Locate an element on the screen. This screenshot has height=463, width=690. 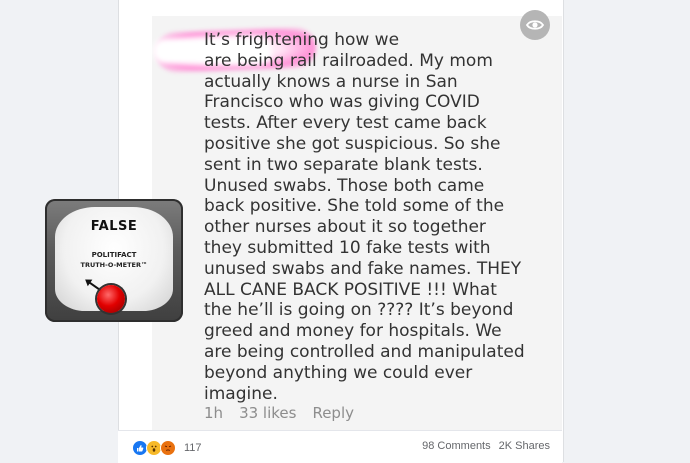
comment-time: 1h is located at coordinates (214, 413).